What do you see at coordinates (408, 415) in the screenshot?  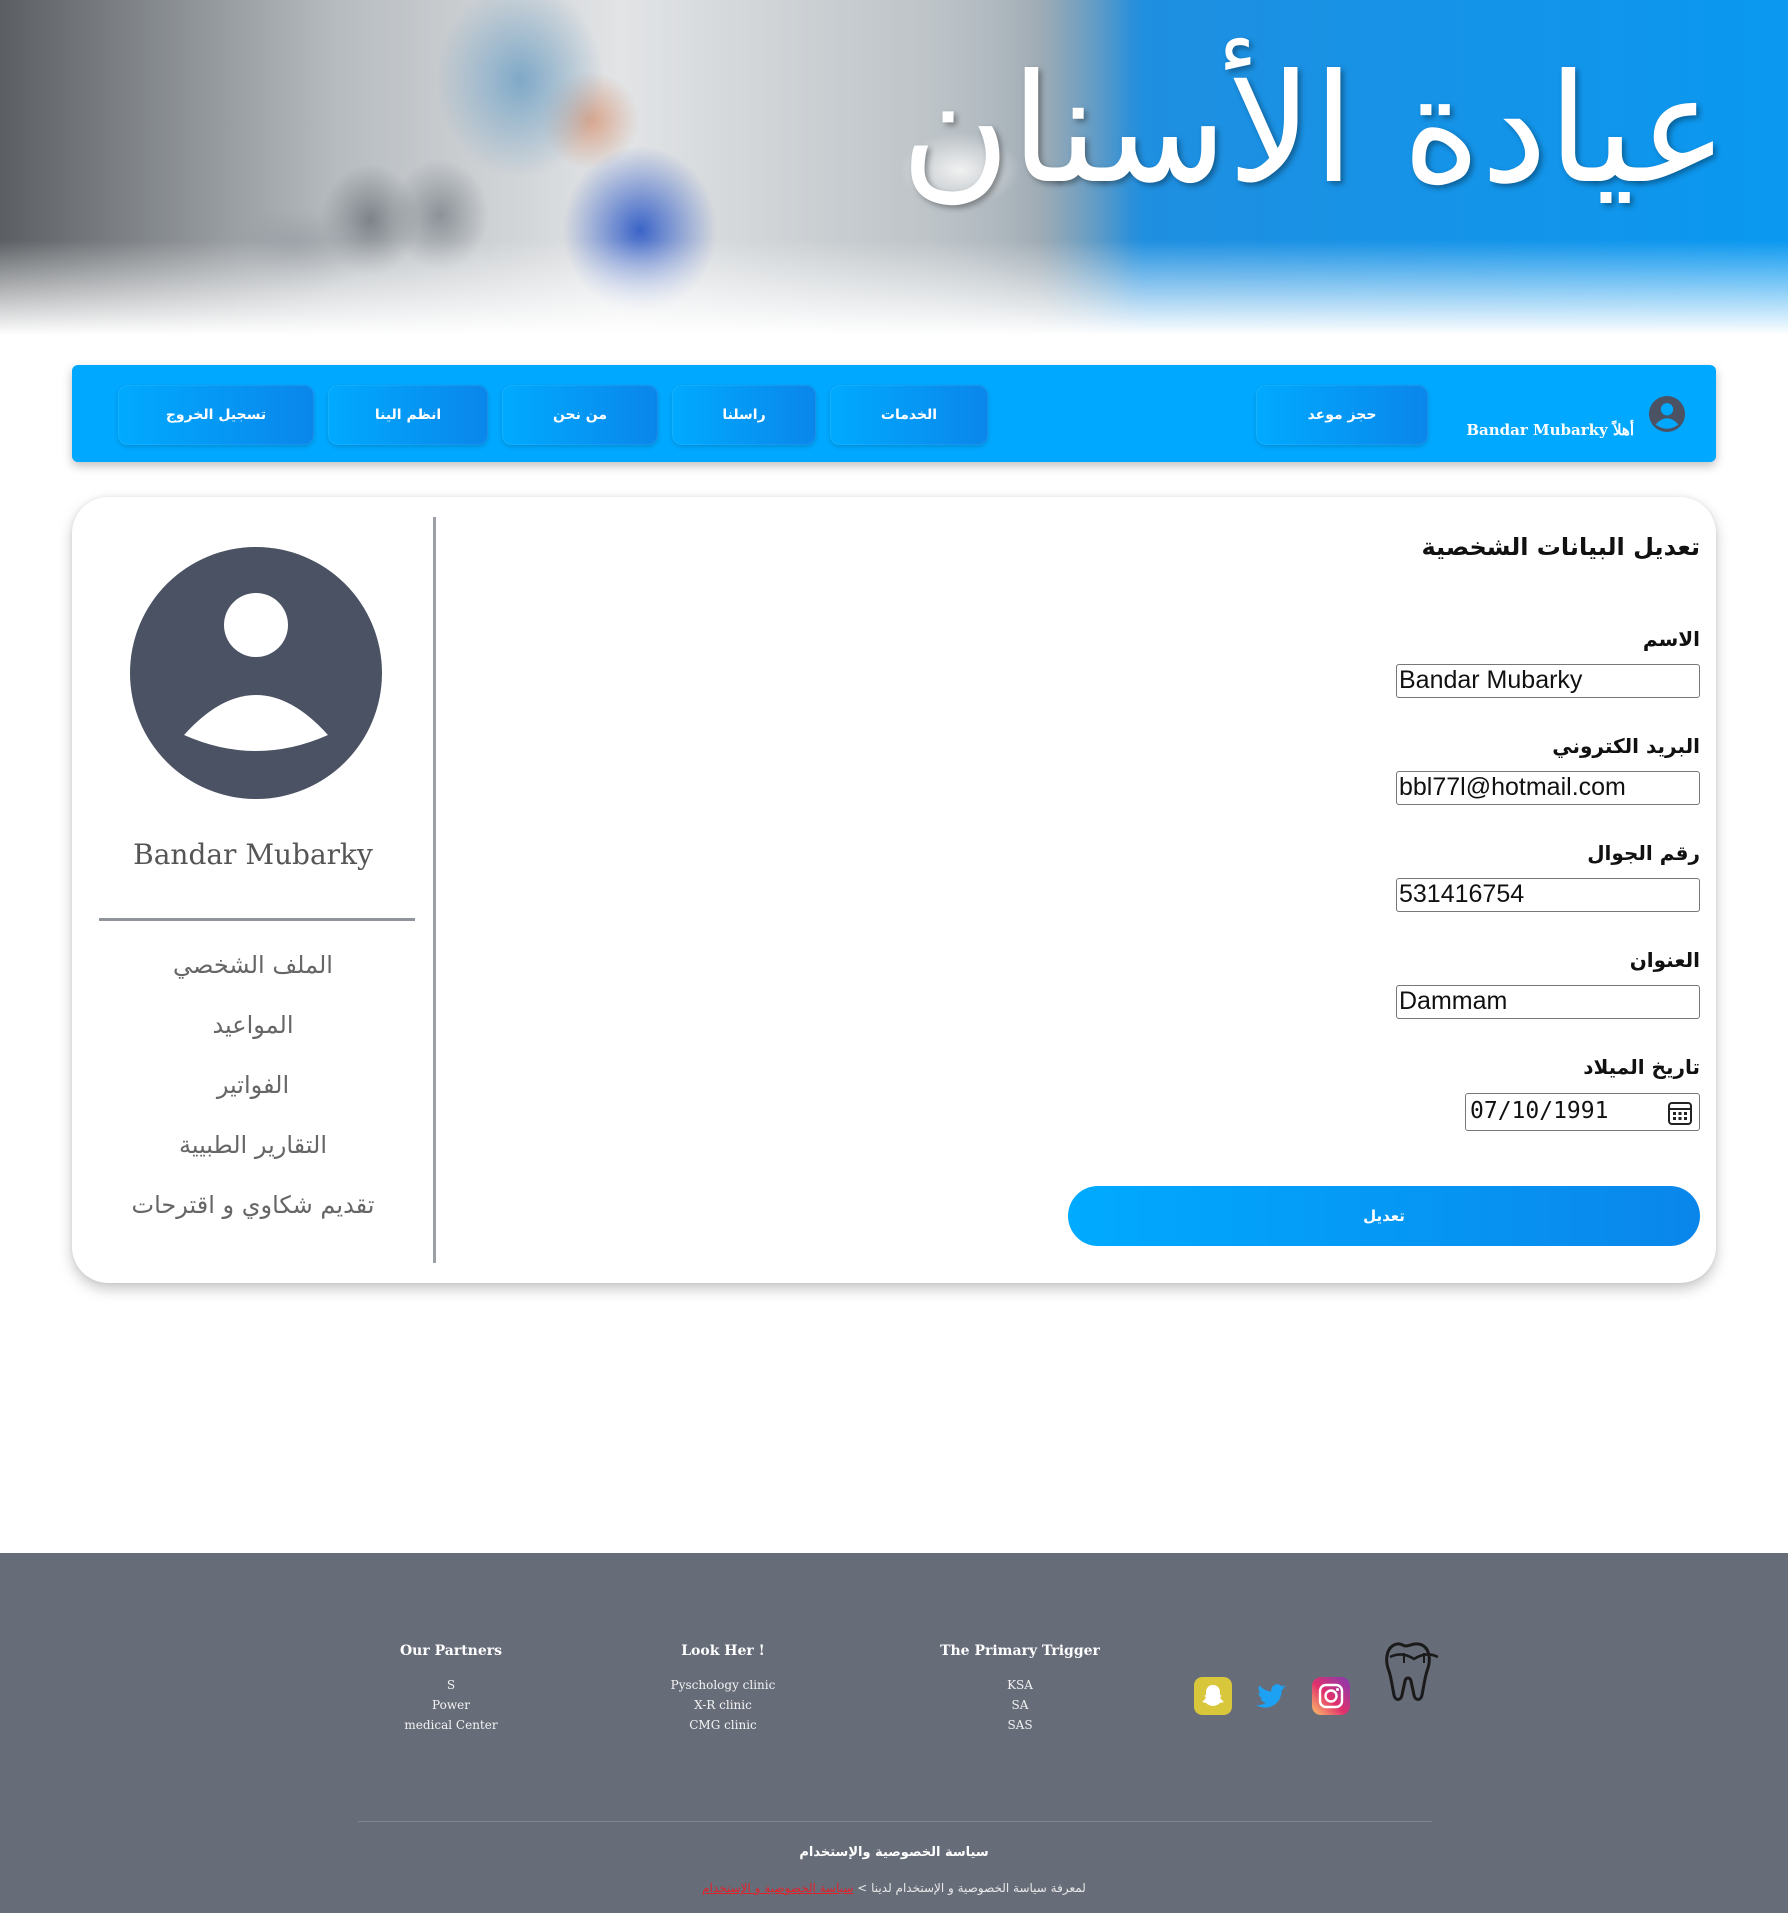 I see `join-us-button: انظم الينا` at bounding box center [408, 415].